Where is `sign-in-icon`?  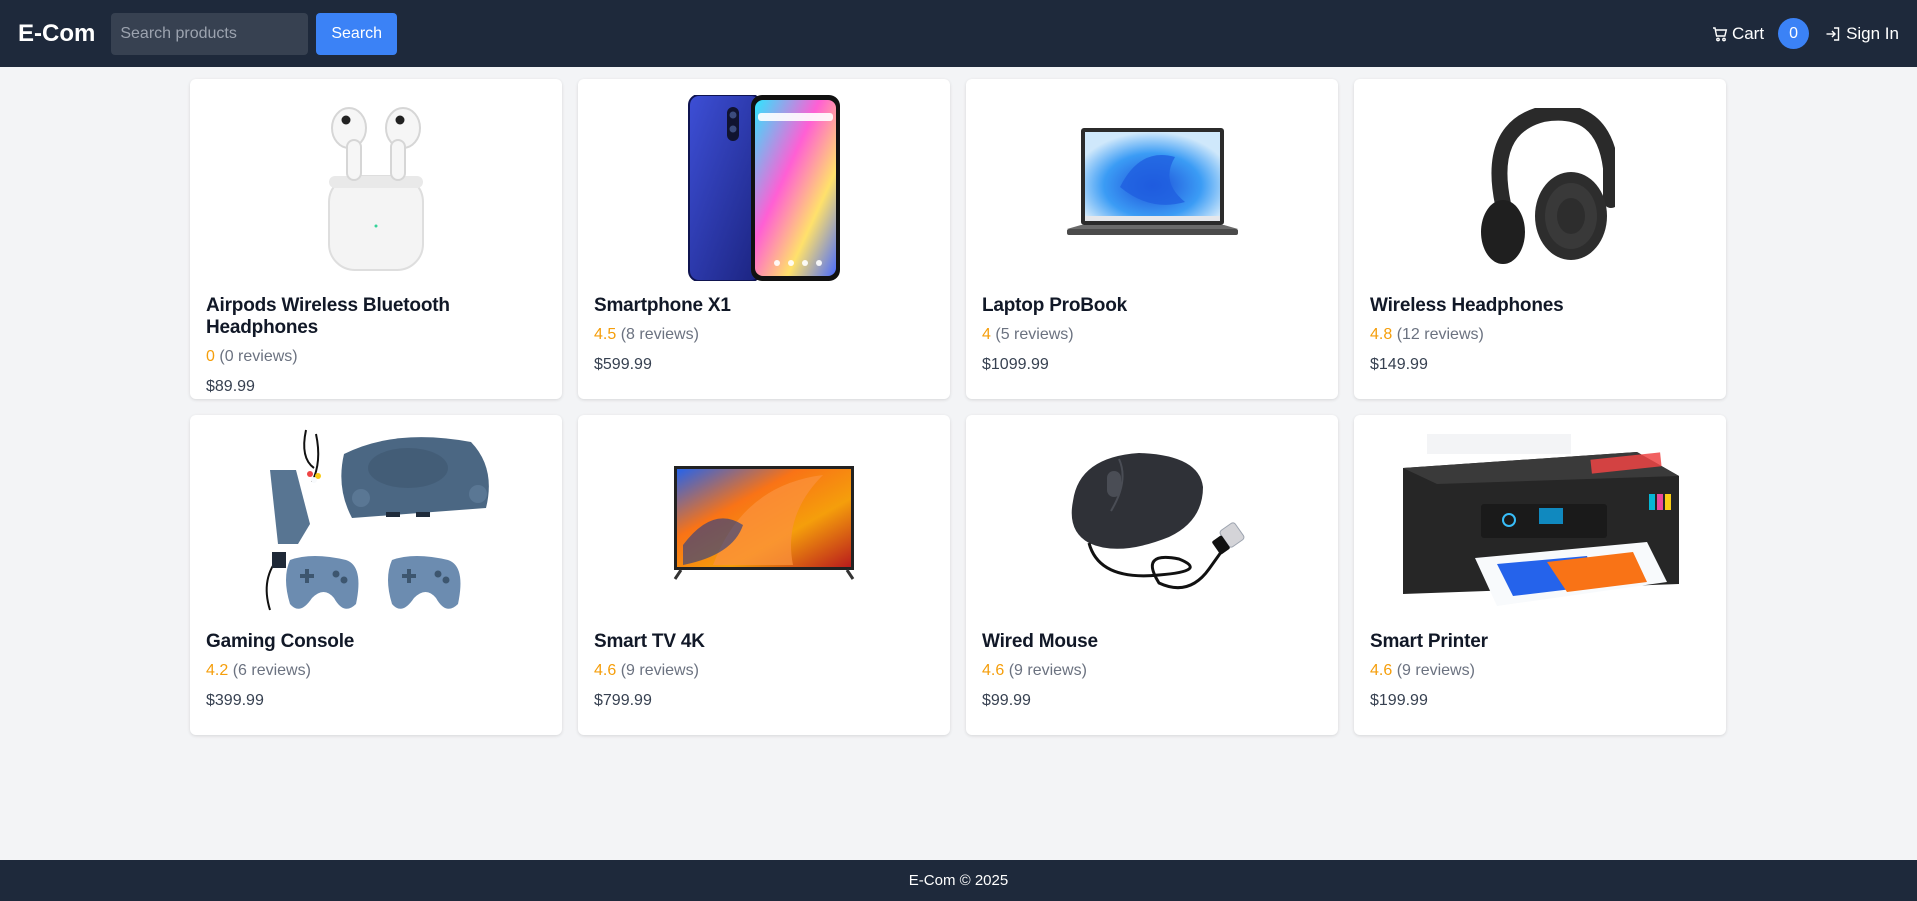 sign-in-icon is located at coordinates (1833, 34).